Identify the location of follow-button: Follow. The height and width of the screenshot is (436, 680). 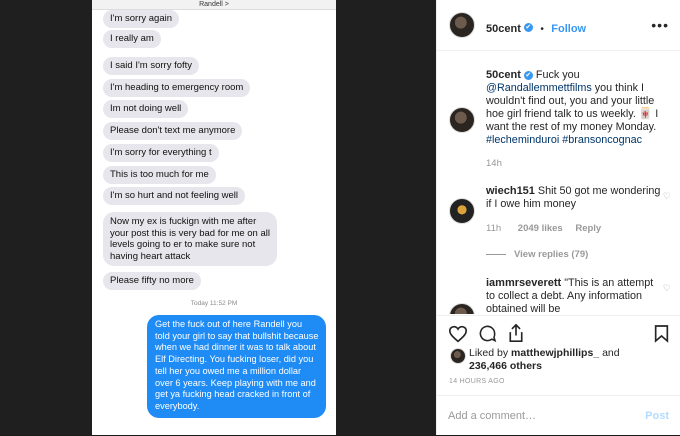
(568, 29).